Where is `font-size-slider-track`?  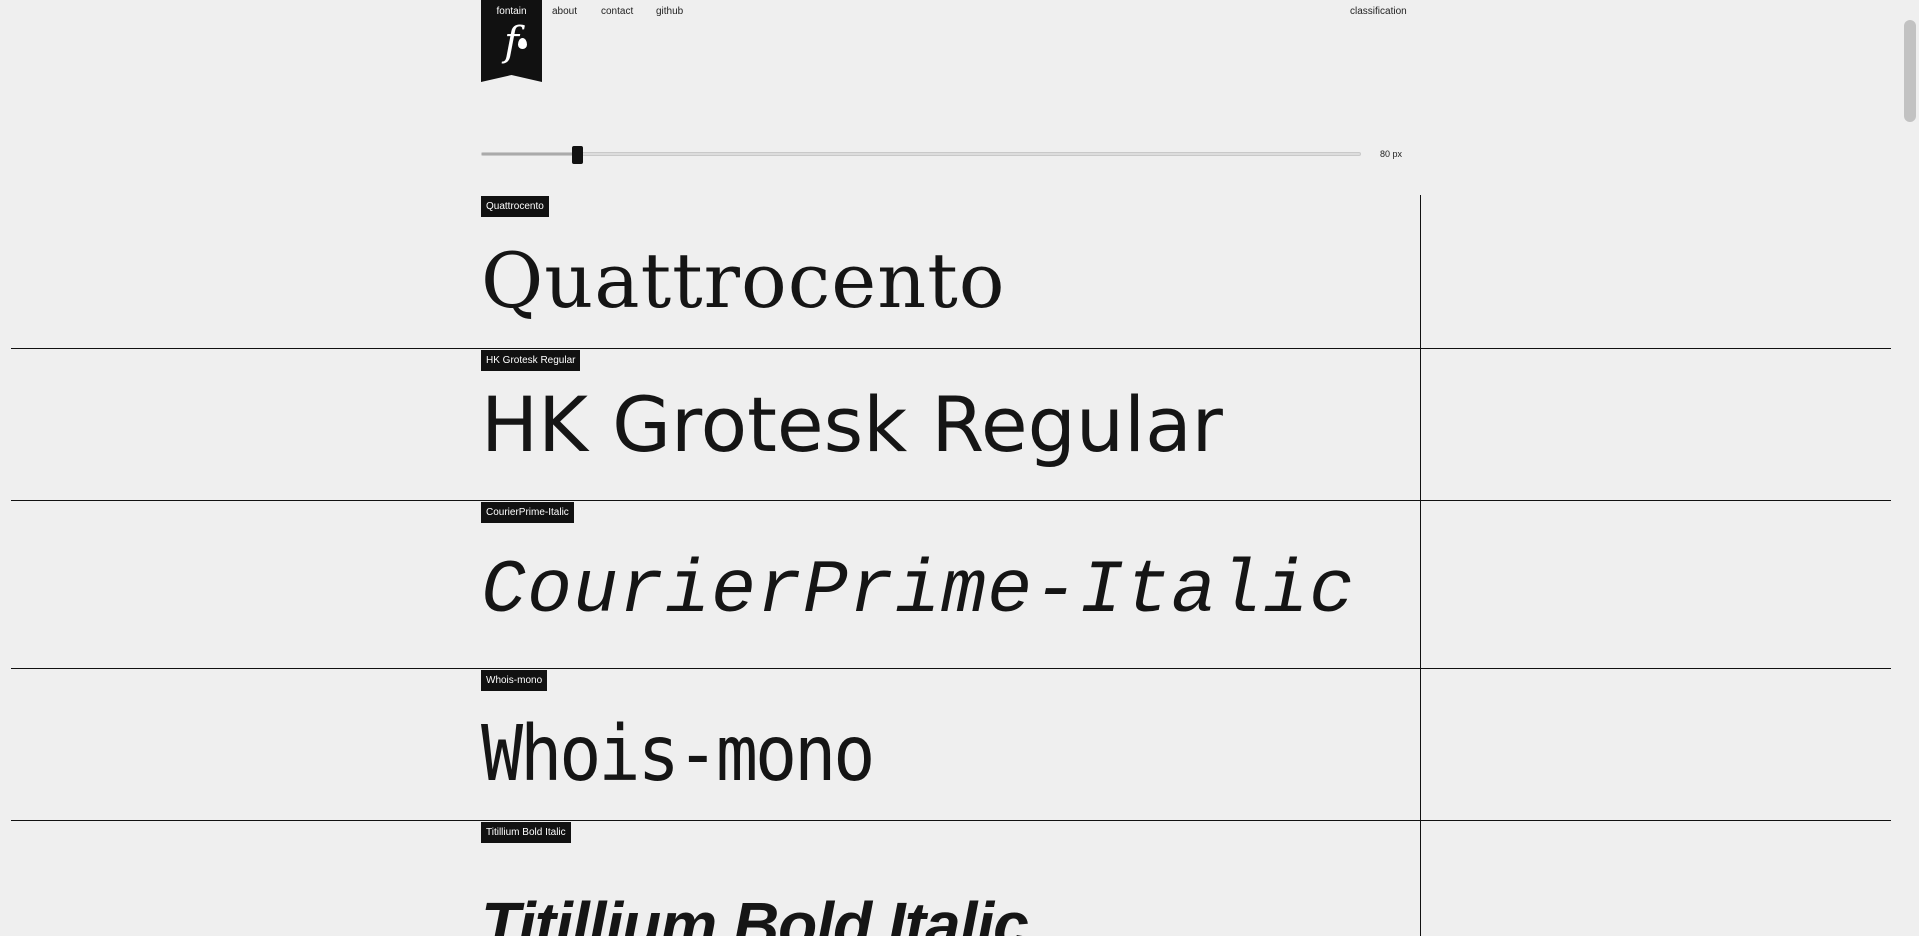
font-size-slider-track is located at coordinates (921, 154).